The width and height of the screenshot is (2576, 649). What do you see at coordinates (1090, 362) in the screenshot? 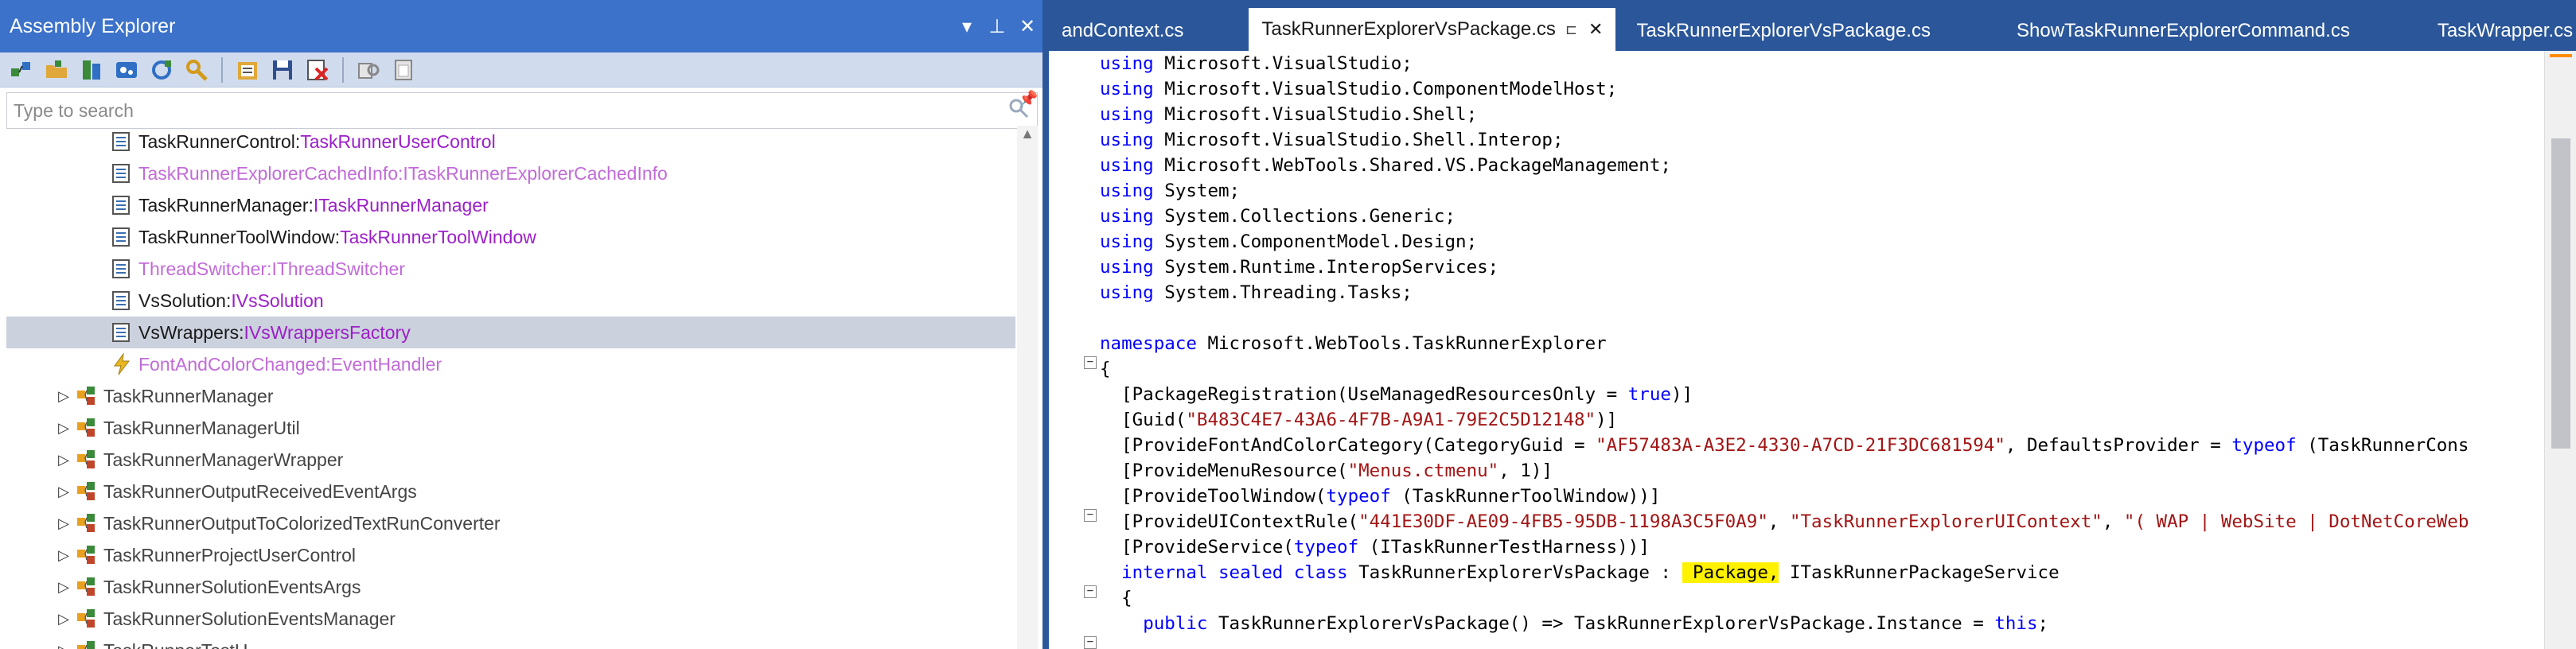
I see `collapse-namespace-icon: −` at bounding box center [1090, 362].